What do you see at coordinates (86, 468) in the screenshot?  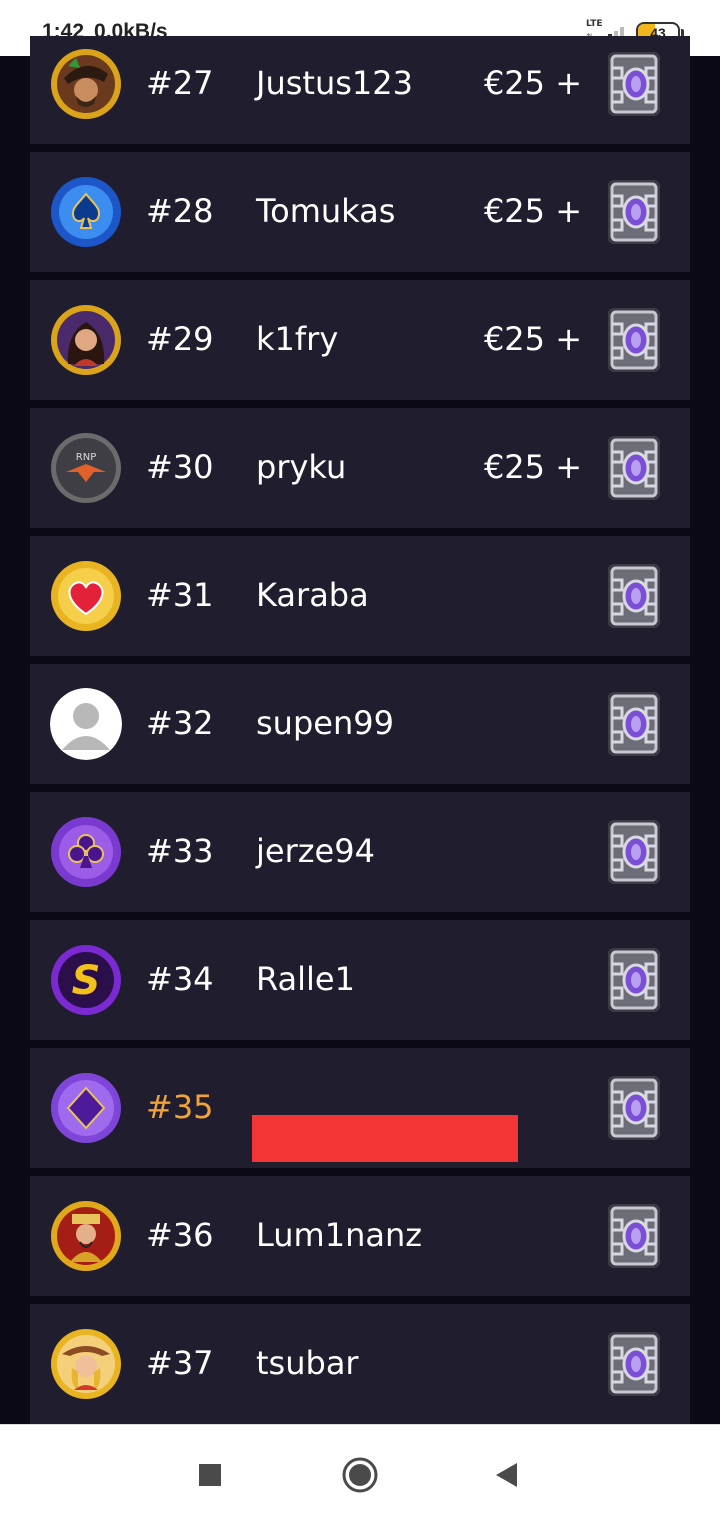 I see `casino-logo-avatar-icon: RNP` at bounding box center [86, 468].